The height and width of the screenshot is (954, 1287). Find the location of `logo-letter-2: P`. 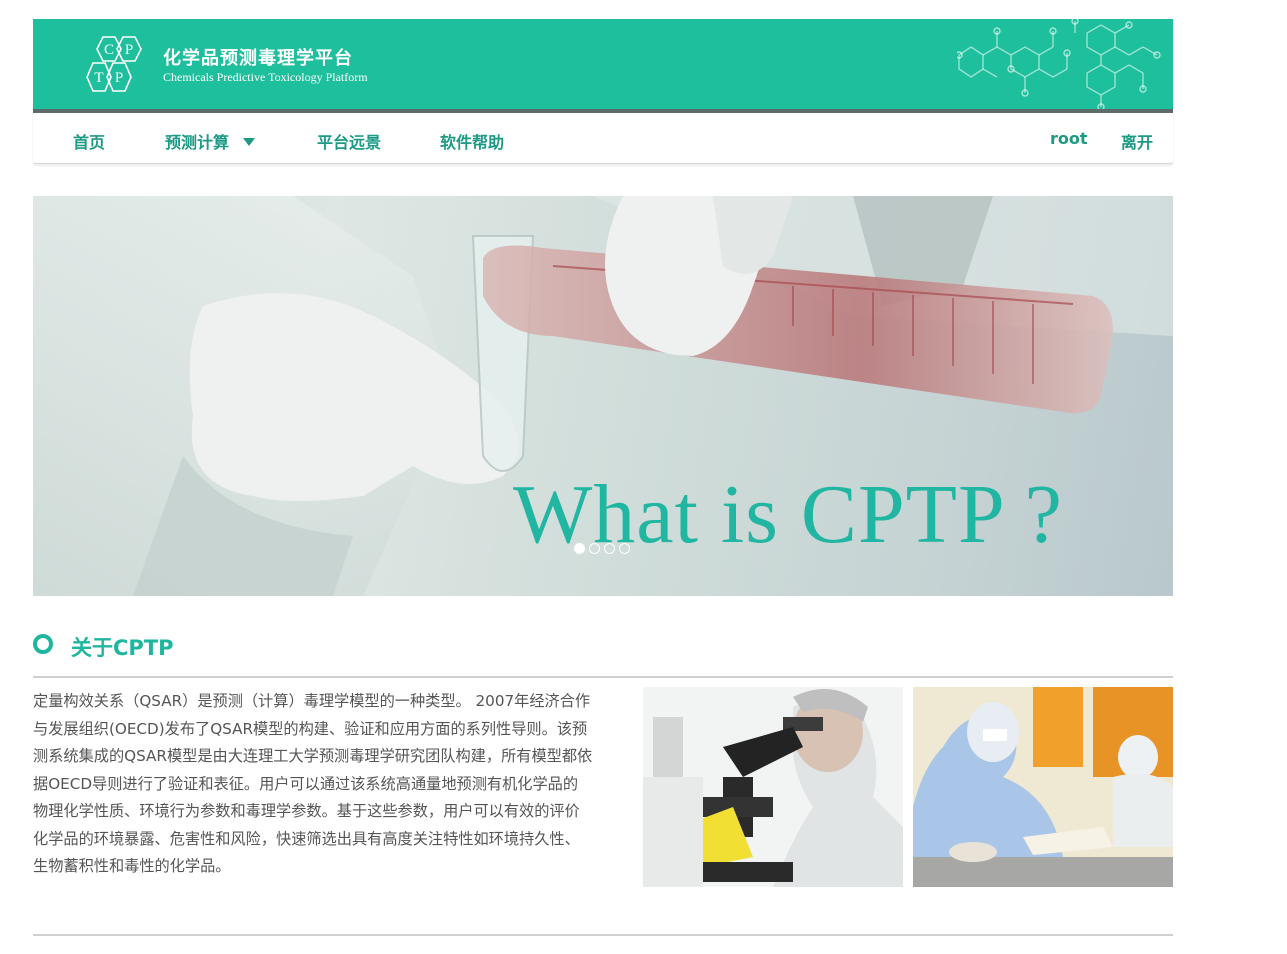

logo-letter-2: P is located at coordinates (129, 50).